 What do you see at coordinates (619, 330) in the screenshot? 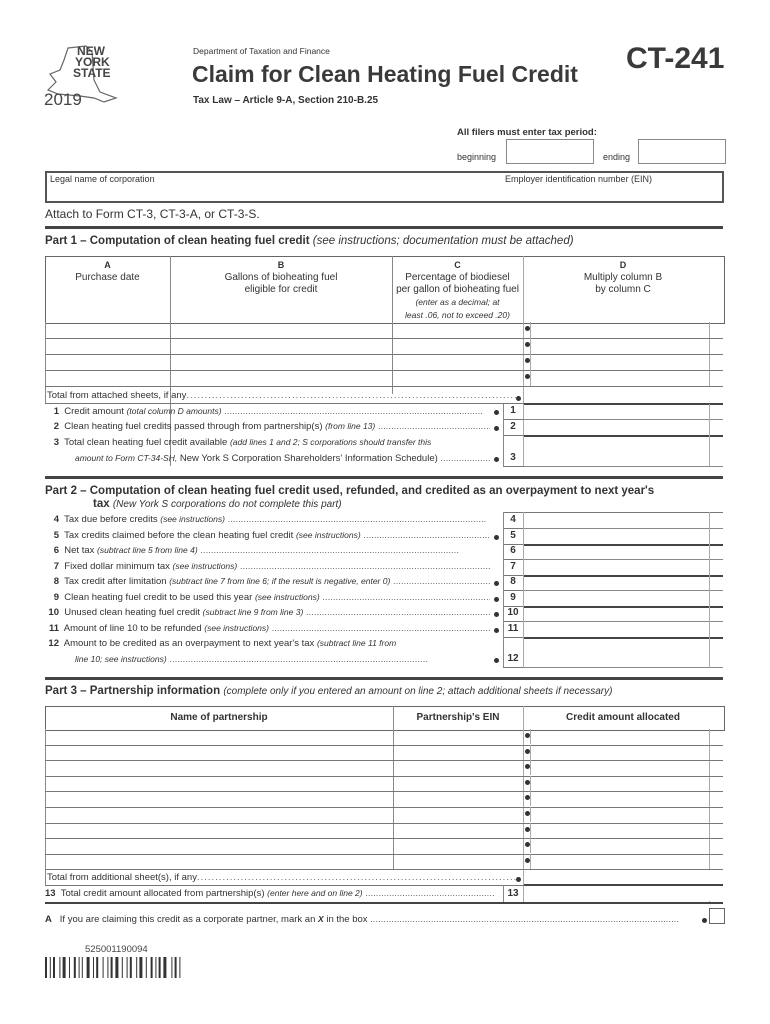
I see `part1-row-1-col-d` at bounding box center [619, 330].